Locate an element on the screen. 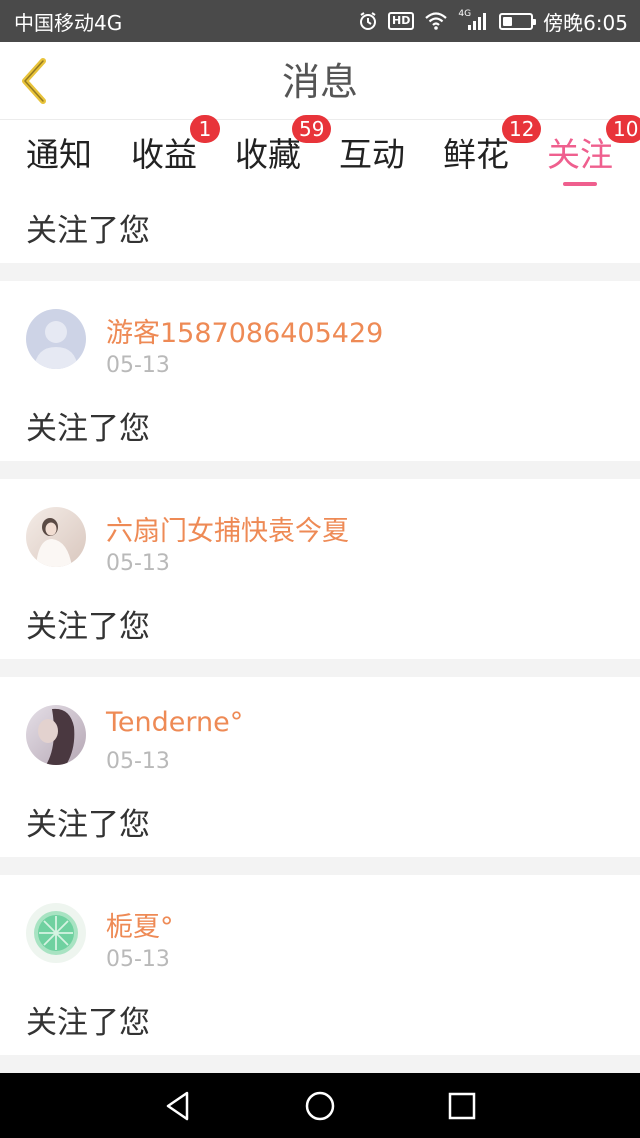 This screenshot has width=640, height=1138. signal-bars-icon: 4G is located at coordinates (473, 20).